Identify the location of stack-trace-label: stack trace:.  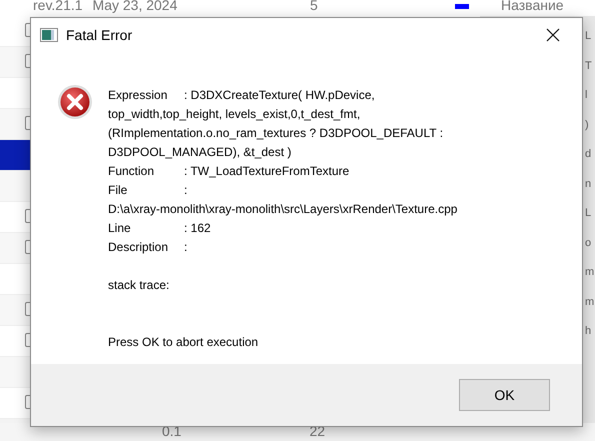
(139, 285).